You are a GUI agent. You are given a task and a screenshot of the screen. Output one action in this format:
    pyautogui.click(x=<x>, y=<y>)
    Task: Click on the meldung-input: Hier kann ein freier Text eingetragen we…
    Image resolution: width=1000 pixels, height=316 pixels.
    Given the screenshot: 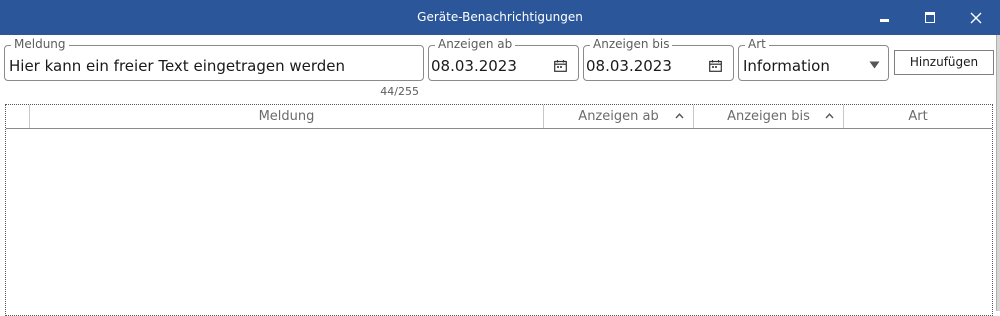 What is the action you would take?
    pyautogui.click(x=177, y=66)
    